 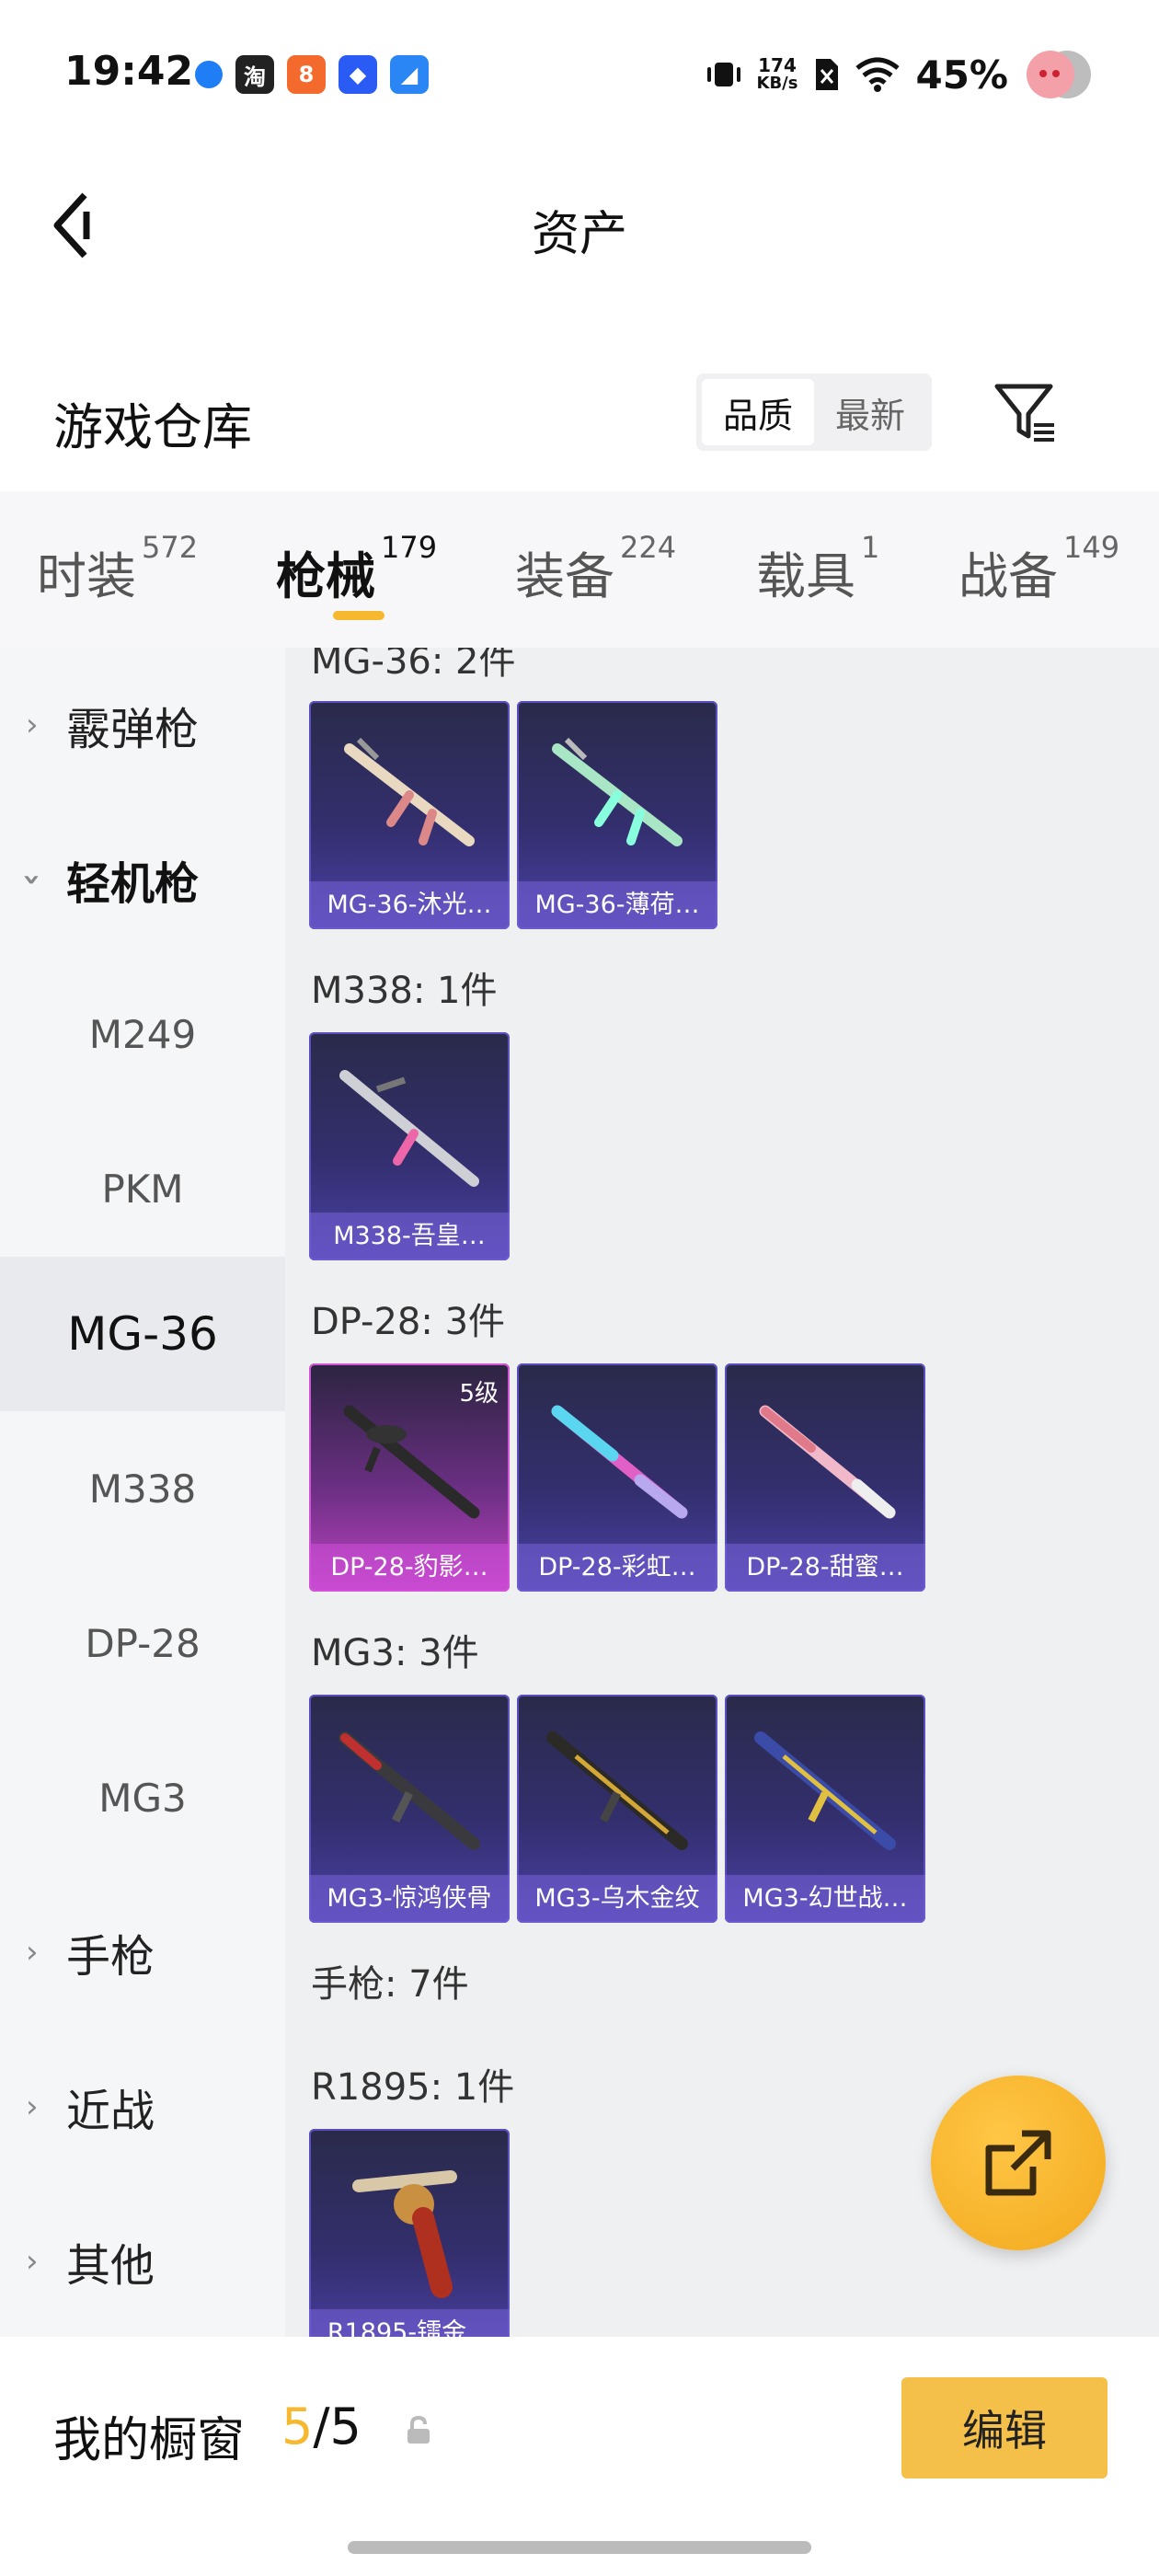 I want to click on sidebar-item-shotgun: › 霰弹枪, so click(x=142, y=725).